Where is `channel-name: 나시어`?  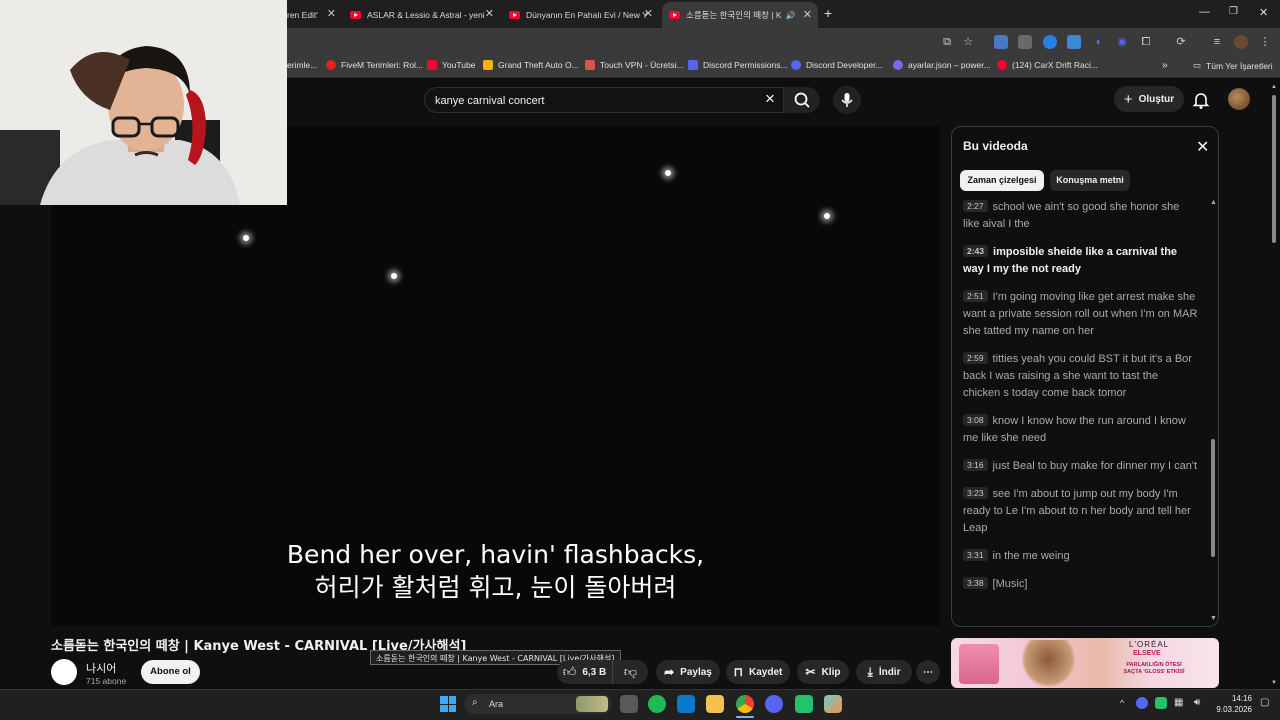 channel-name: 나시어 is located at coordinates (101, 668).